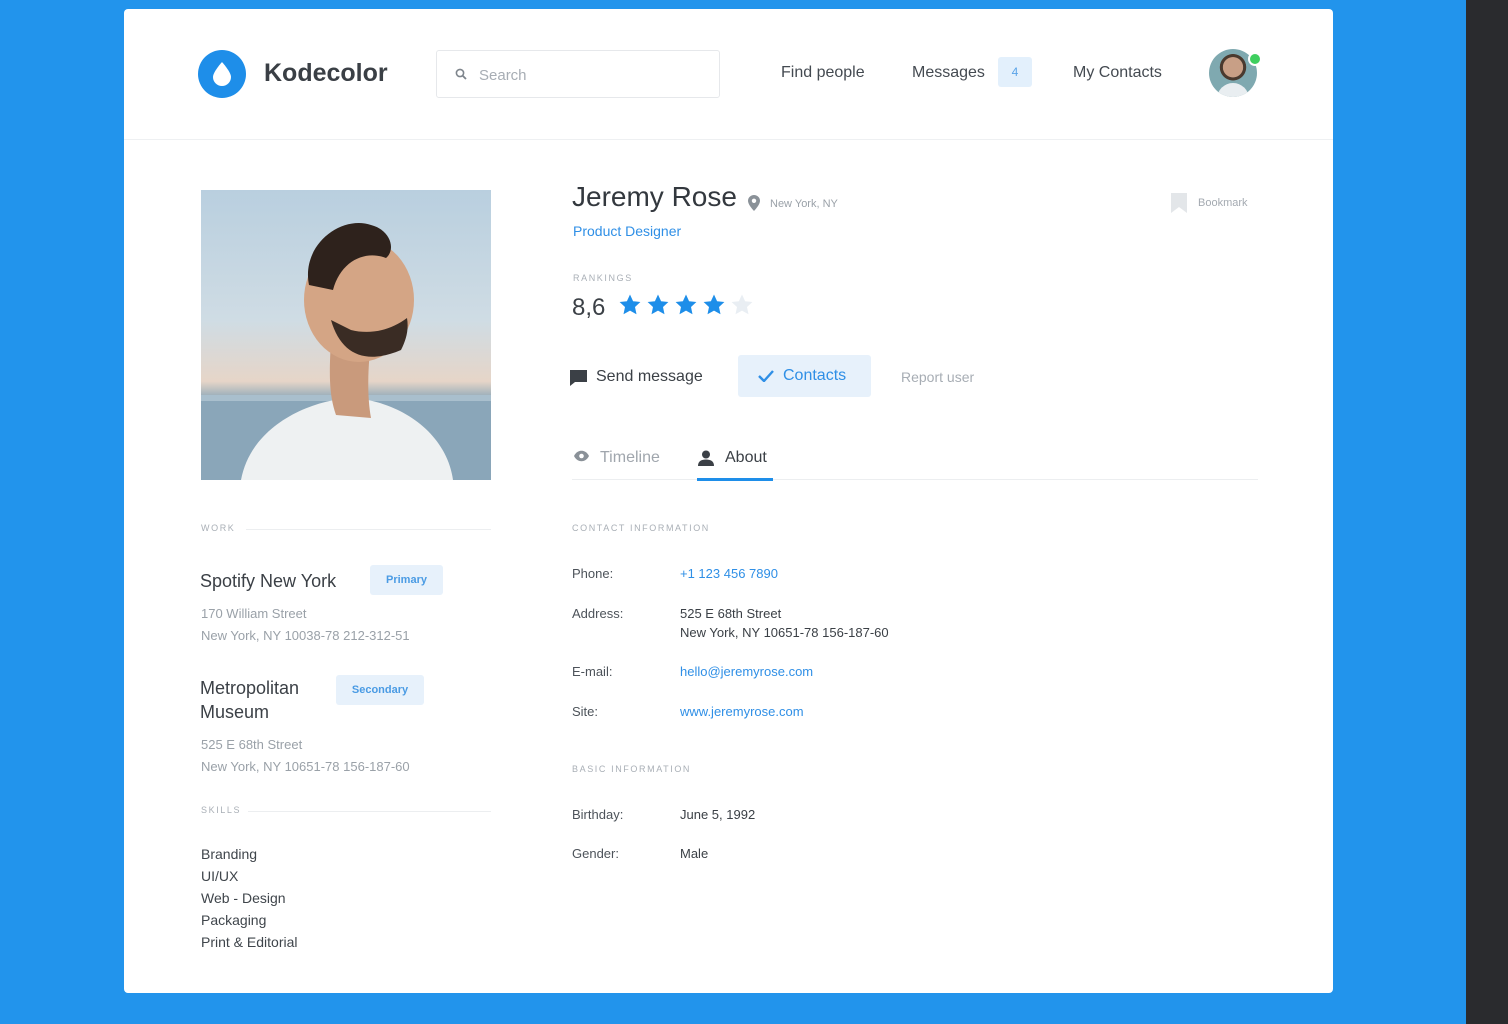 Image resolution: width=1508 pixels, height=1024 pixels. I want to click on profile-location: New York, NY, so click(804, 204).